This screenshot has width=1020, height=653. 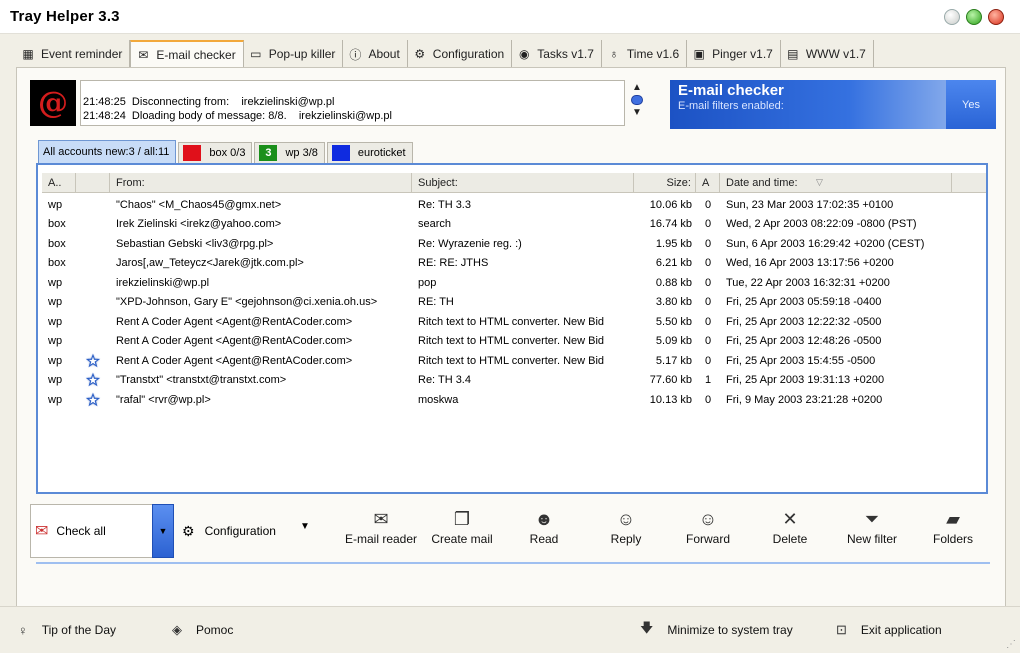 I want to click on resize-grip-icon: ⋰, so click(x=1011, y=644).